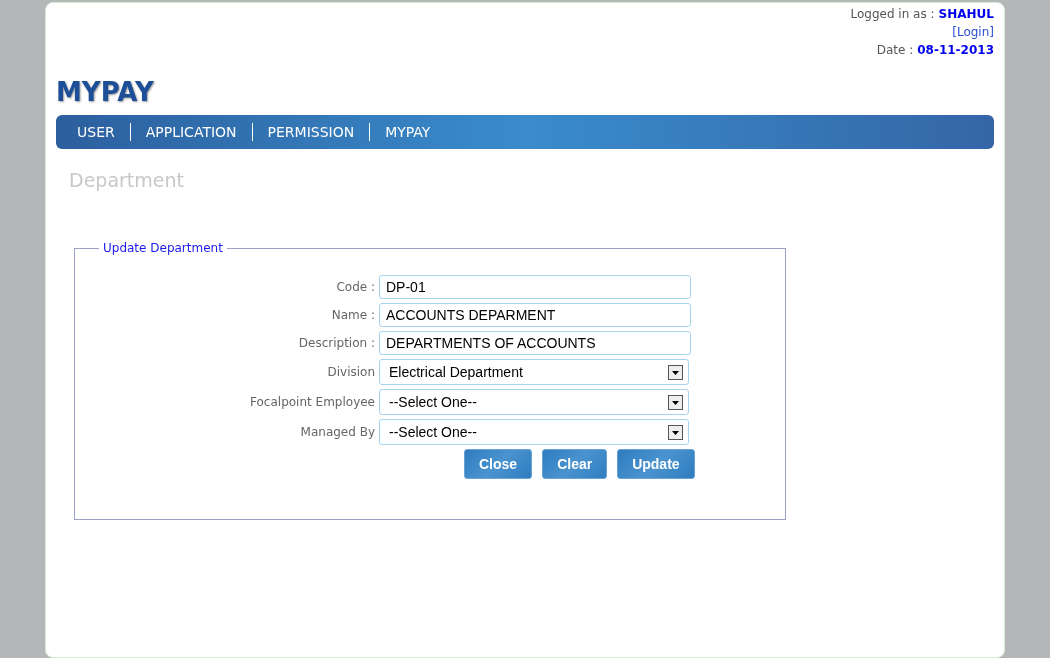  What do you see at coordinates (336, 343) in the screenshot?
I see `field-label: Description :` at bounding box center [336, 343].